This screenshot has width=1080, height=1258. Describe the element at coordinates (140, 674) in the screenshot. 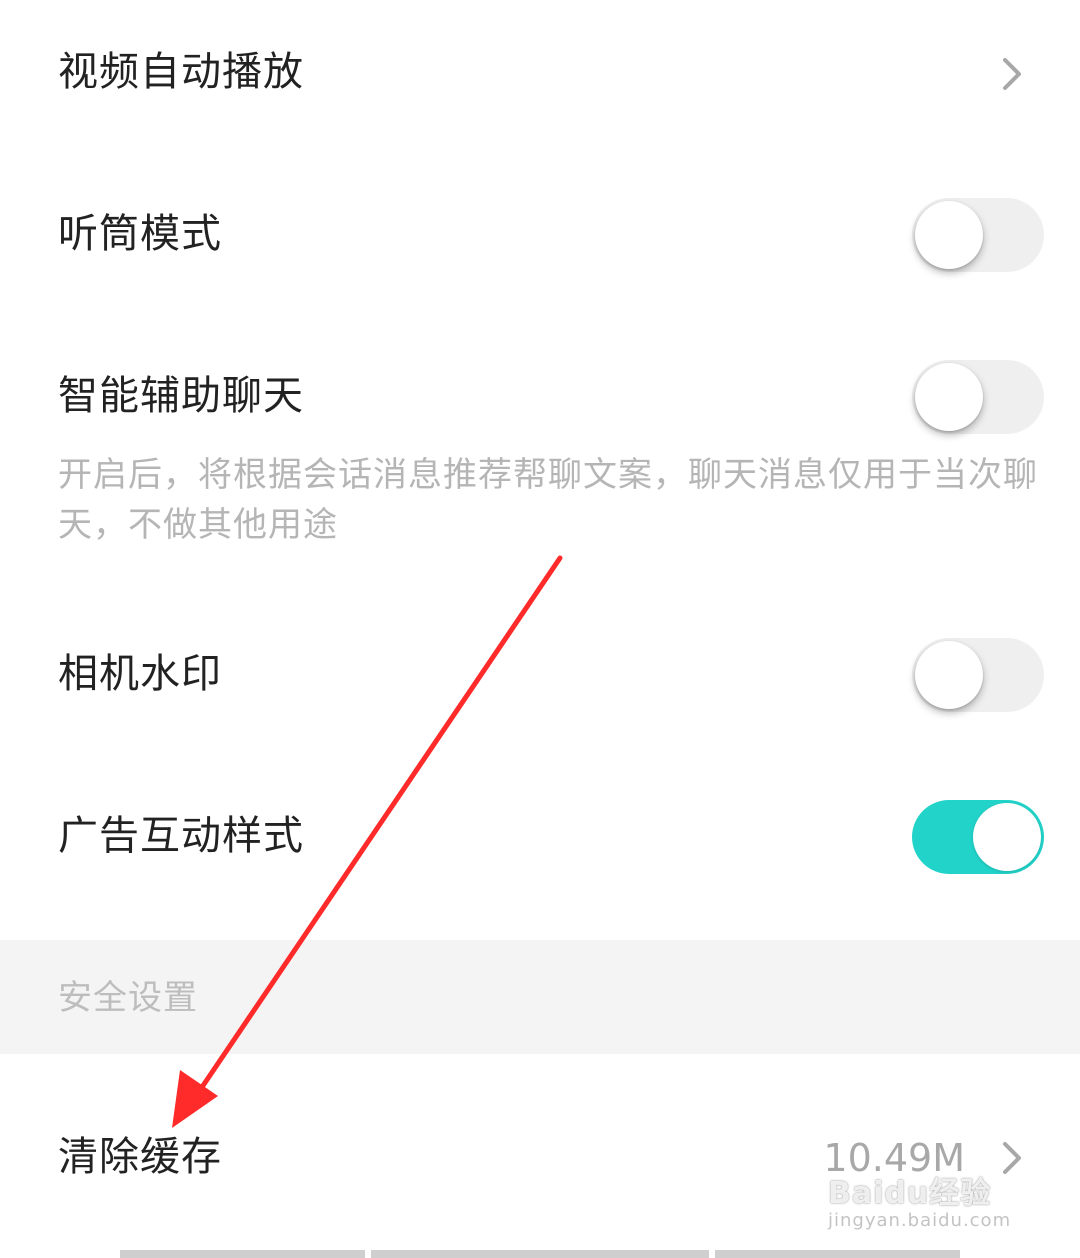

I see `setting-label-camera-watermark: 相机水印` at that location.